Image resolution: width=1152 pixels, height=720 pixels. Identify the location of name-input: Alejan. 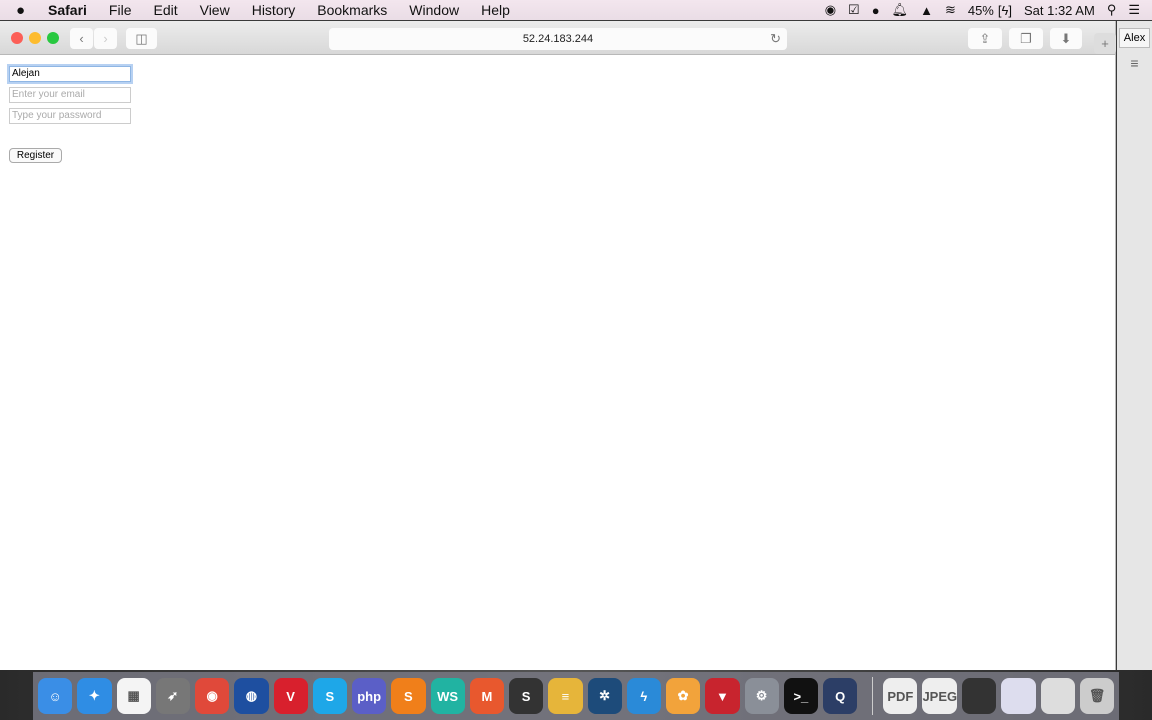
(70, 74).